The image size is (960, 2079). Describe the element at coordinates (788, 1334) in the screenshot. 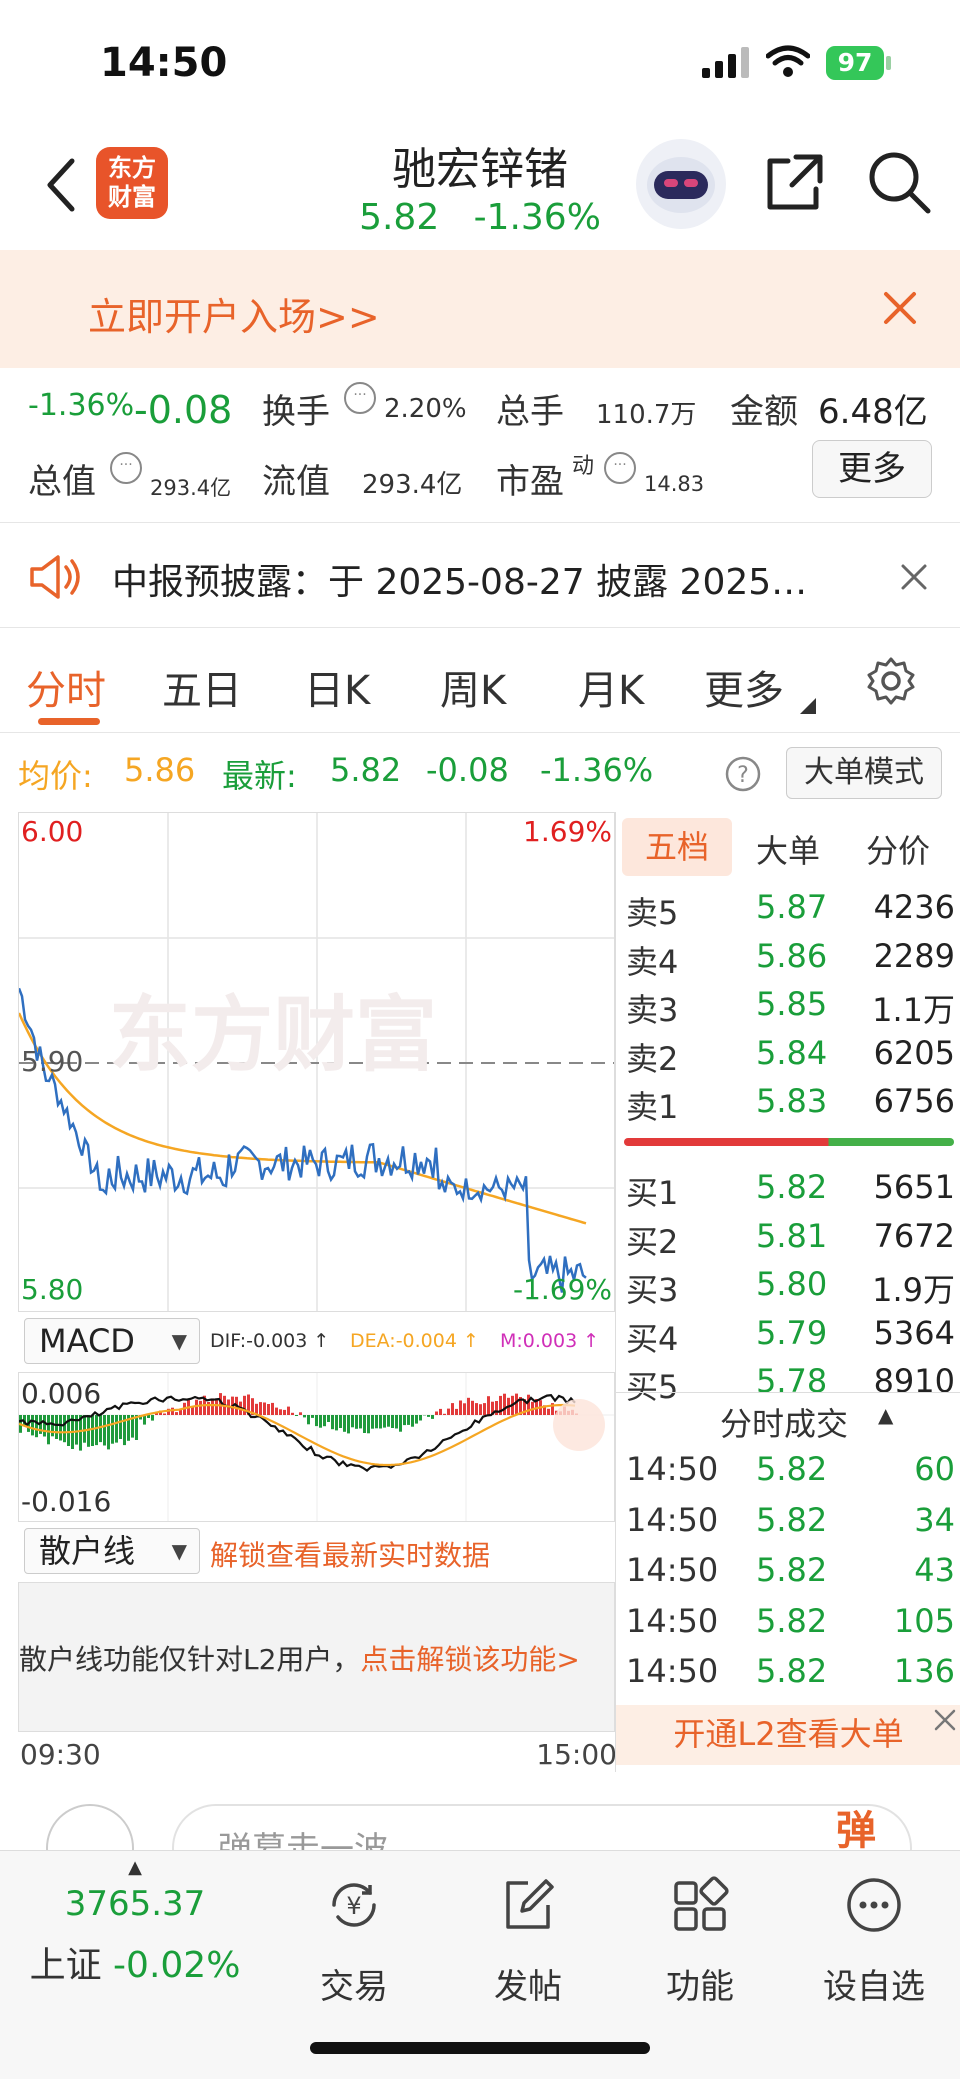

I see `bid-row: 买4 5.79 5364` at that location.